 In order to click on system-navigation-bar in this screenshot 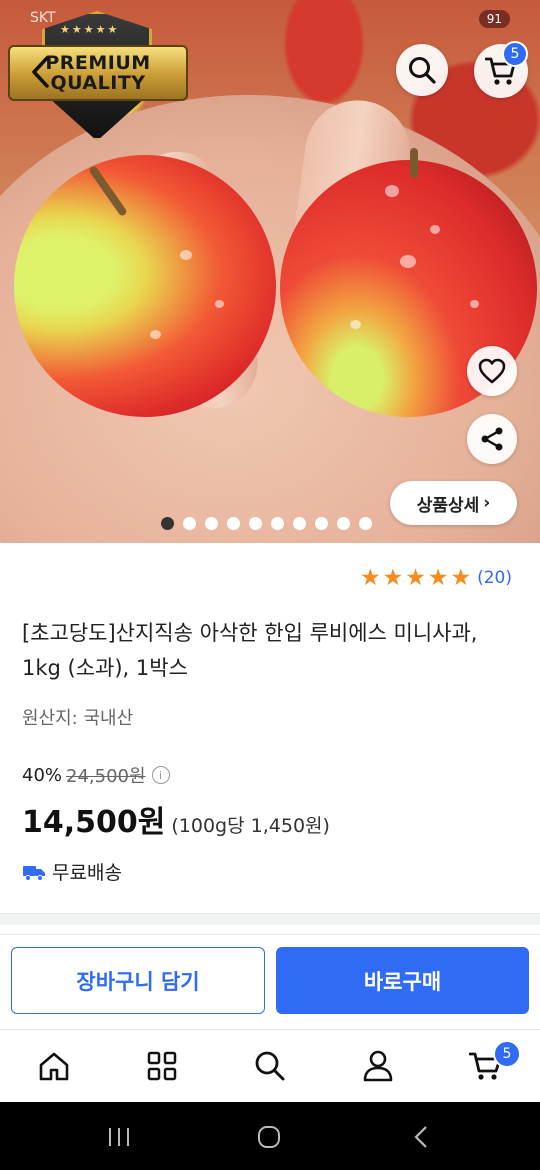, I will do `click(270, 1136)`.